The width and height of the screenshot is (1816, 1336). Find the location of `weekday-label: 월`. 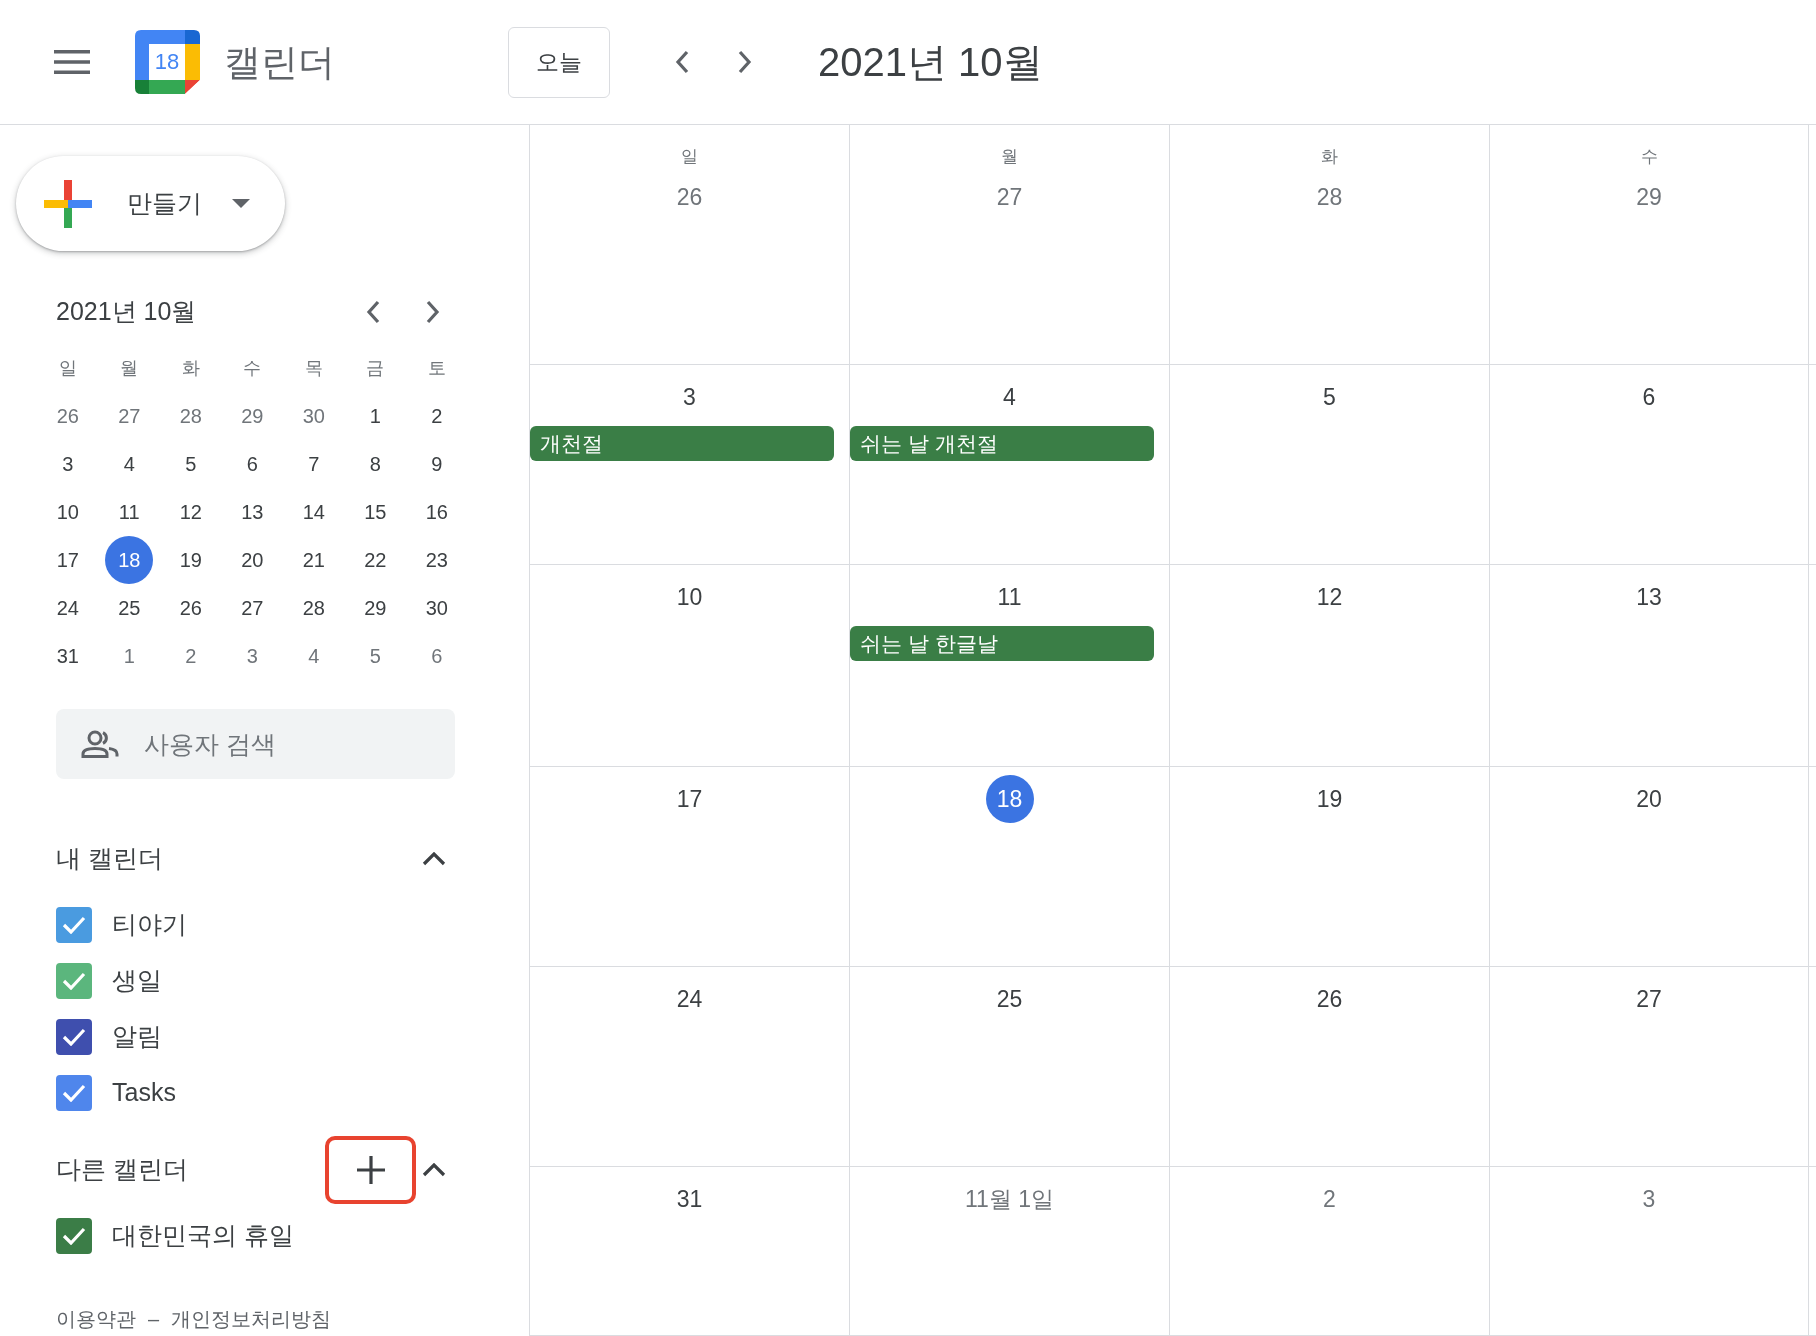

weekday-label: 월 is located at coordinates (129, 368).